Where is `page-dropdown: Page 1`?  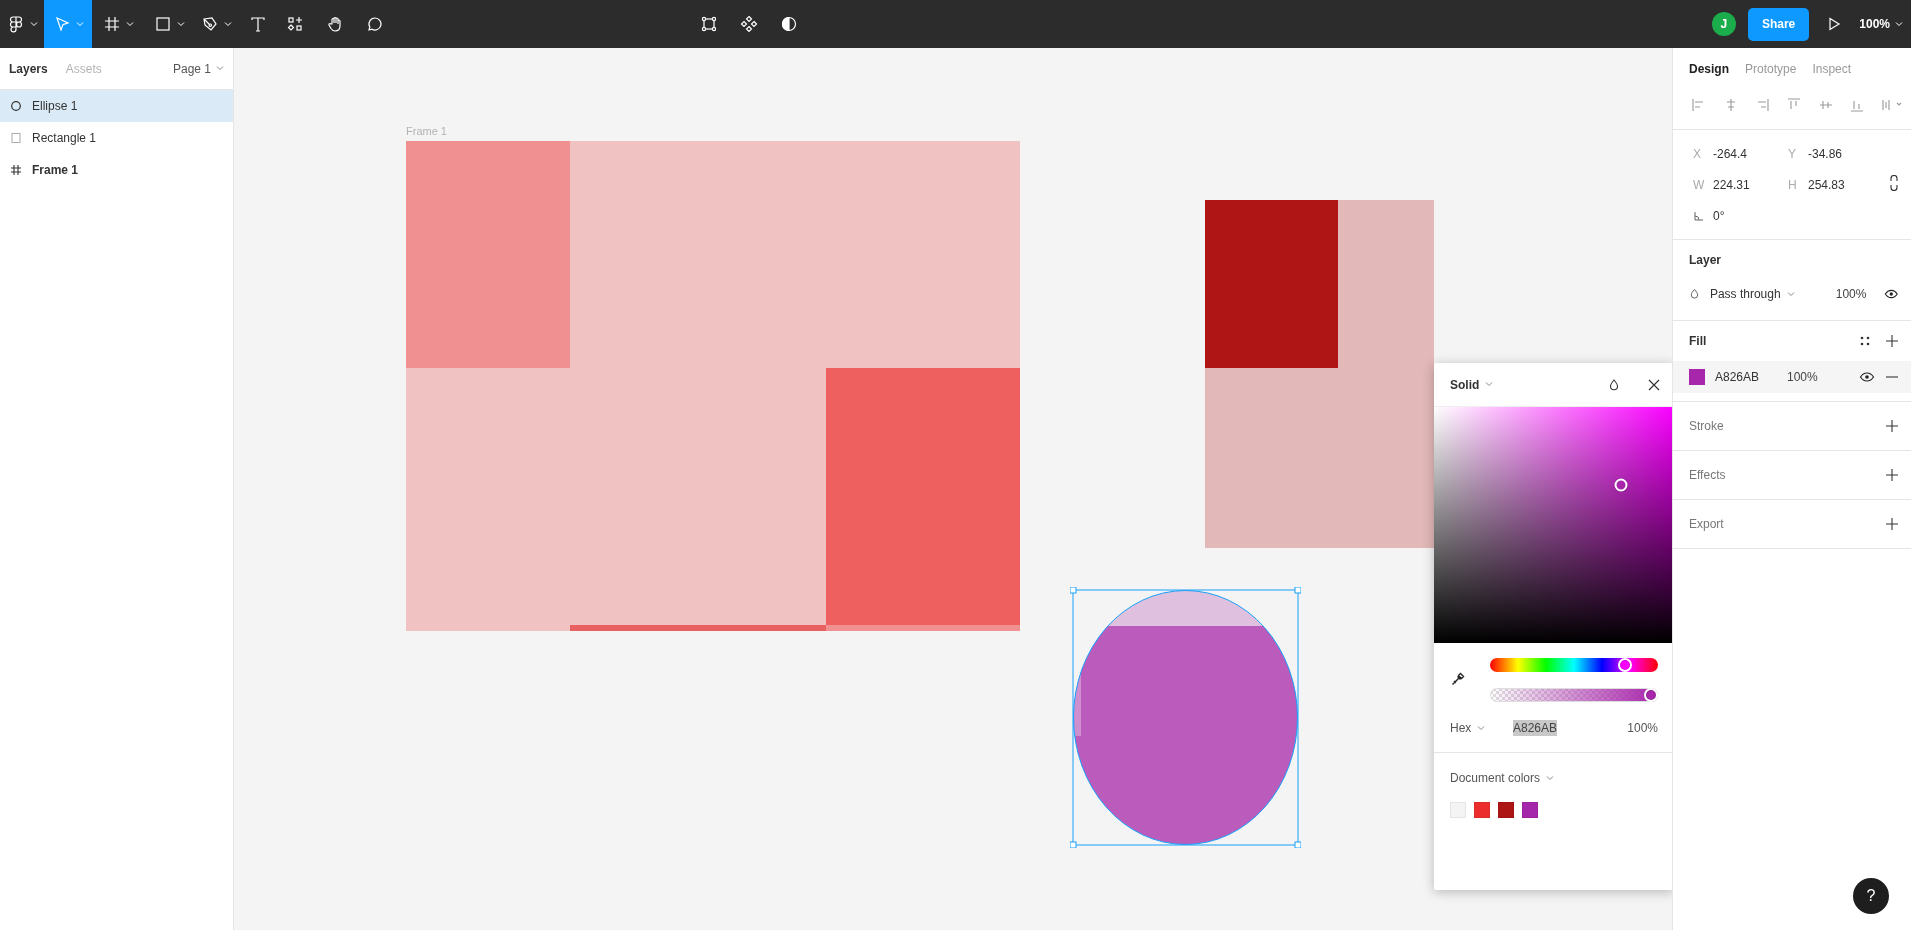
page-dropdown: Page 1 is located at coordinates (198, 68).